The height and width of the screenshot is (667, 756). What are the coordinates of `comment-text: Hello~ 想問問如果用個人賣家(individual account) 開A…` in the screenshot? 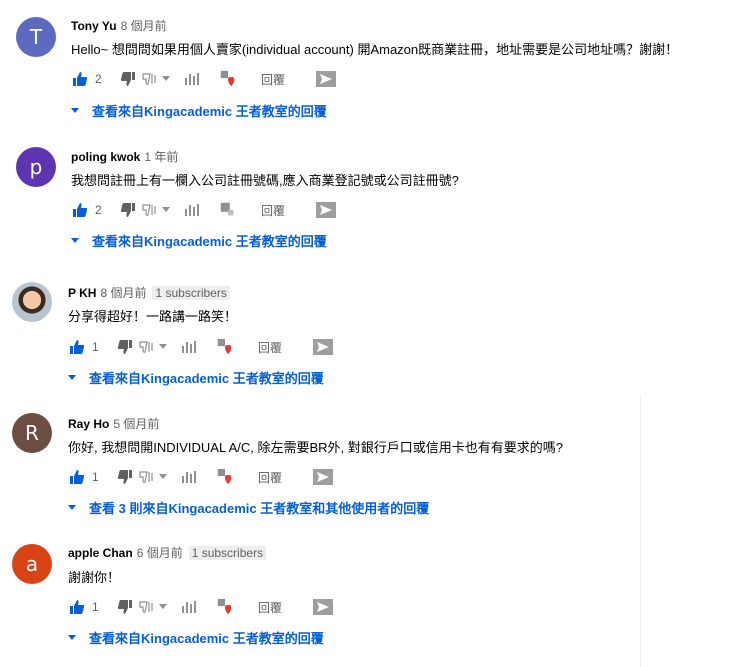 It's located at (375, 49).